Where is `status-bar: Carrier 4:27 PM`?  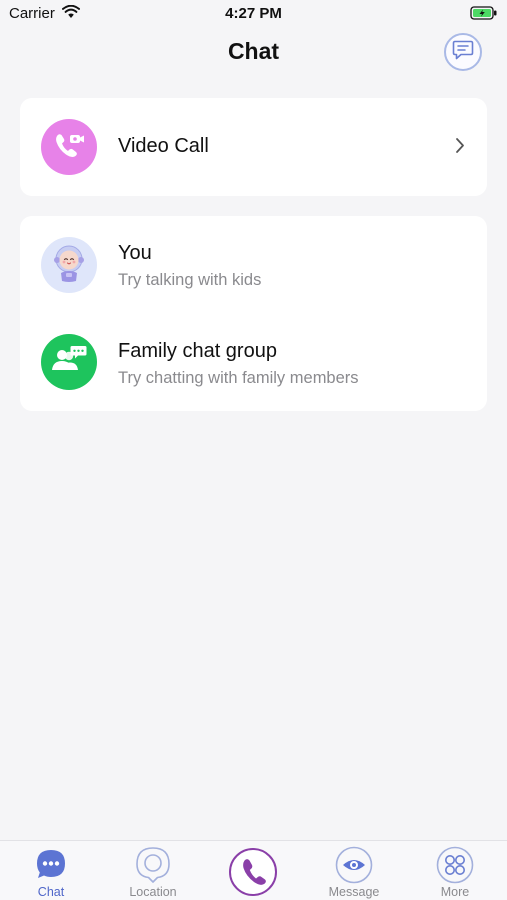
status-bar: Carrier 4:27 PM is located at coordinates (253, 14).